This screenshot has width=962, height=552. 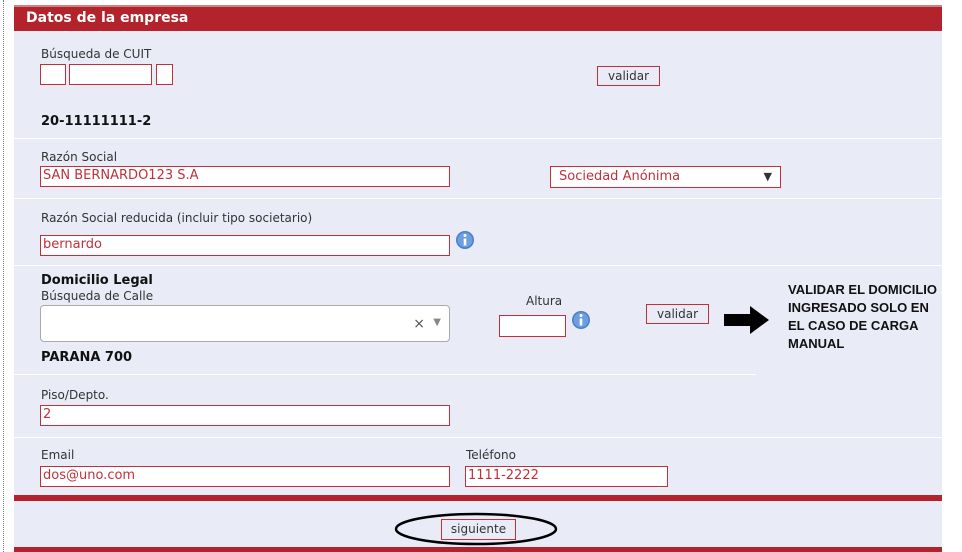 I want to click on piso-input: 2, so click(x=245, y=415).